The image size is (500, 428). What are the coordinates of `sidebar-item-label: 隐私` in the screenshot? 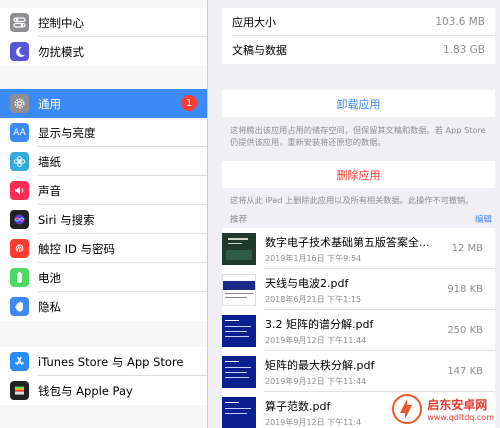 It's located at (49, 306).